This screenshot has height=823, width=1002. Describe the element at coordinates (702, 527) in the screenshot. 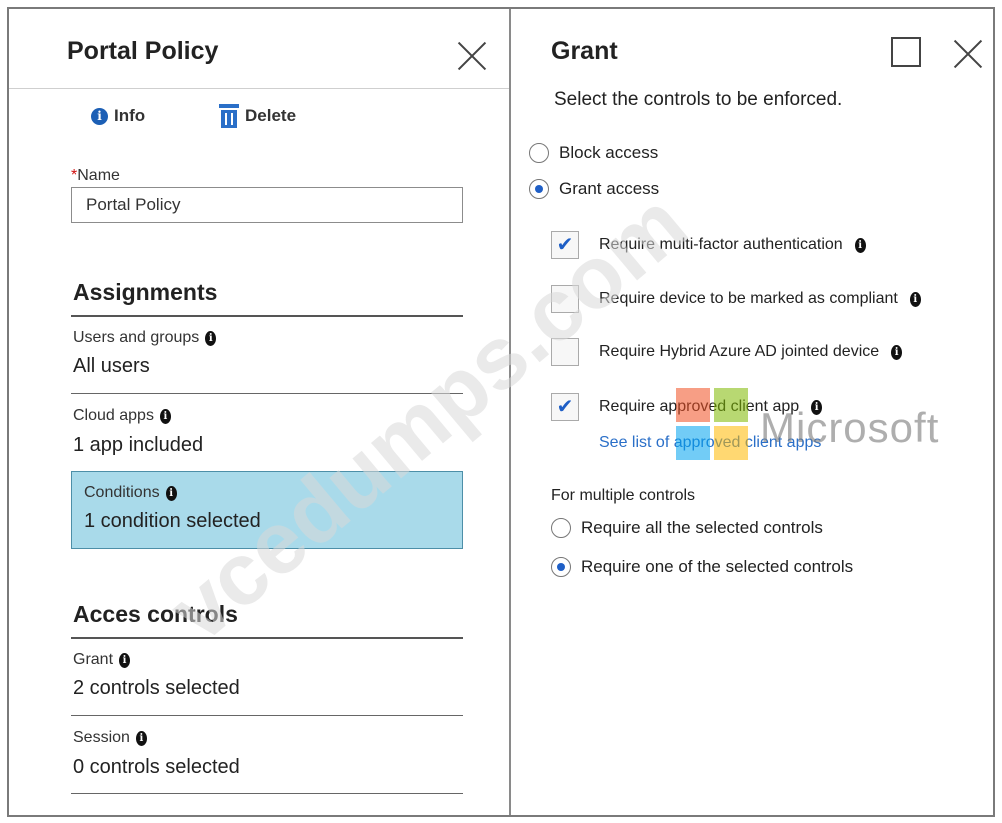

I see `radio-label: Require all the selected controls` at that location.